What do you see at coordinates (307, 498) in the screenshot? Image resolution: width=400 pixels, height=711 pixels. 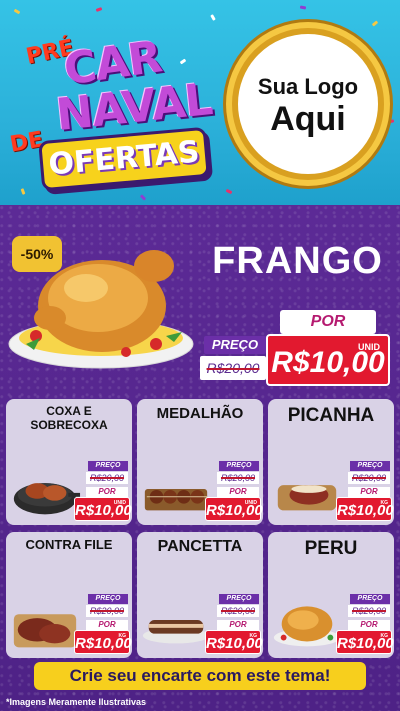 I see `picanha-board-icon` at bounding box center [307, 498].